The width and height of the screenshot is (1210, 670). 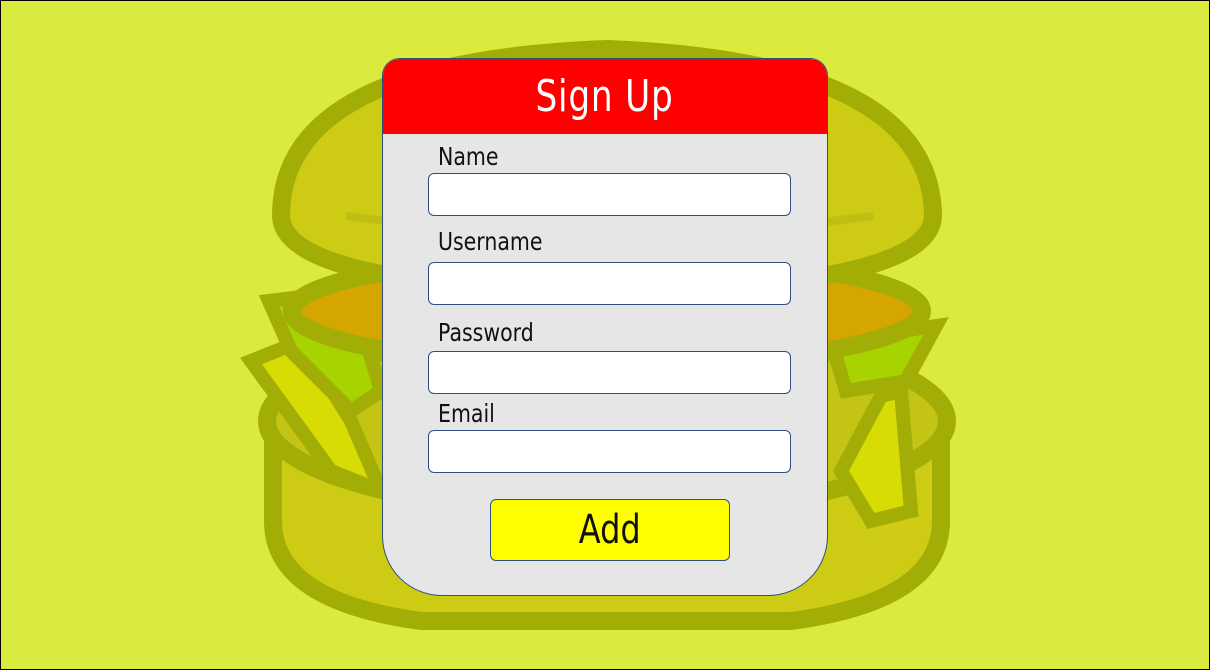 What do you see at coordinates (609, 372) in the screenshot?
I see `password-field` at bounding box center [609, 372].